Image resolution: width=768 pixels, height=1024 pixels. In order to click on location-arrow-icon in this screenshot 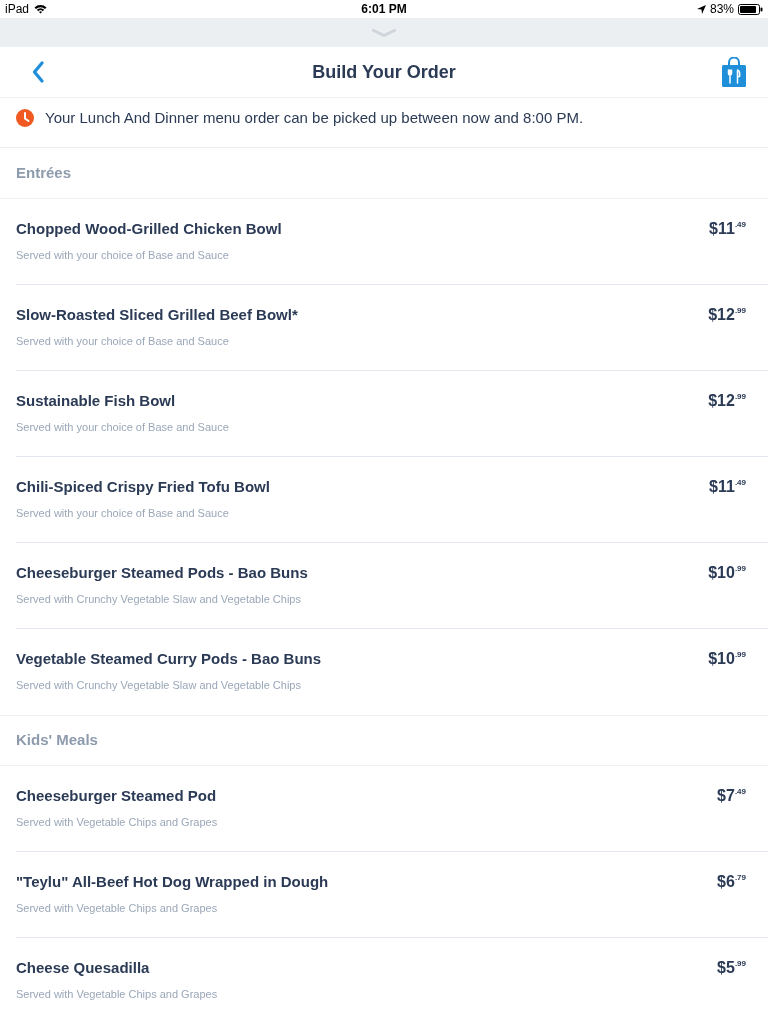, I will do `click(701, 9)`.